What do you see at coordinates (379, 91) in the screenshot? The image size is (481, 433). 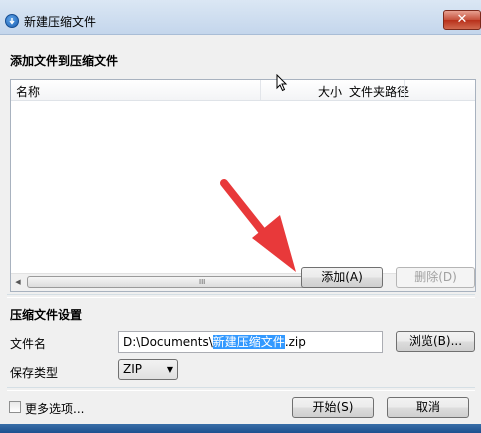 I see `column-header-path: 文件夹路径` at bounding box center [379, 91].